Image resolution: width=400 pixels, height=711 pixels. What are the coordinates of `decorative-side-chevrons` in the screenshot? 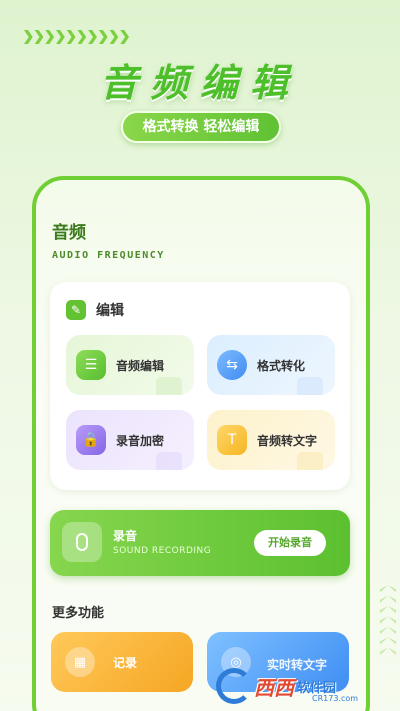 It's located at (388, 620).